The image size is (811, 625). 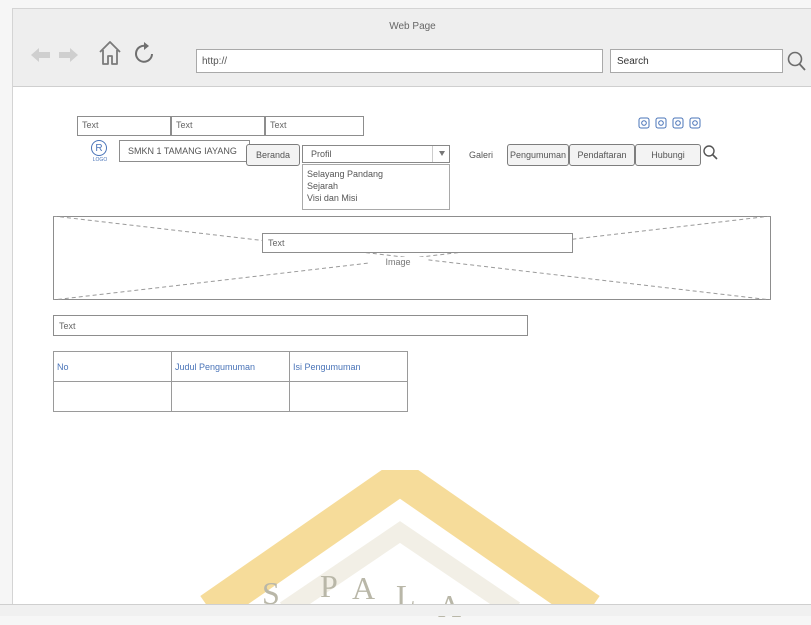 What do you see at coordinates (184, 151) in the screenshot?
I see `school-name: SMKN 1 TAMANG IAYANG` at bounding box center [184, 151].